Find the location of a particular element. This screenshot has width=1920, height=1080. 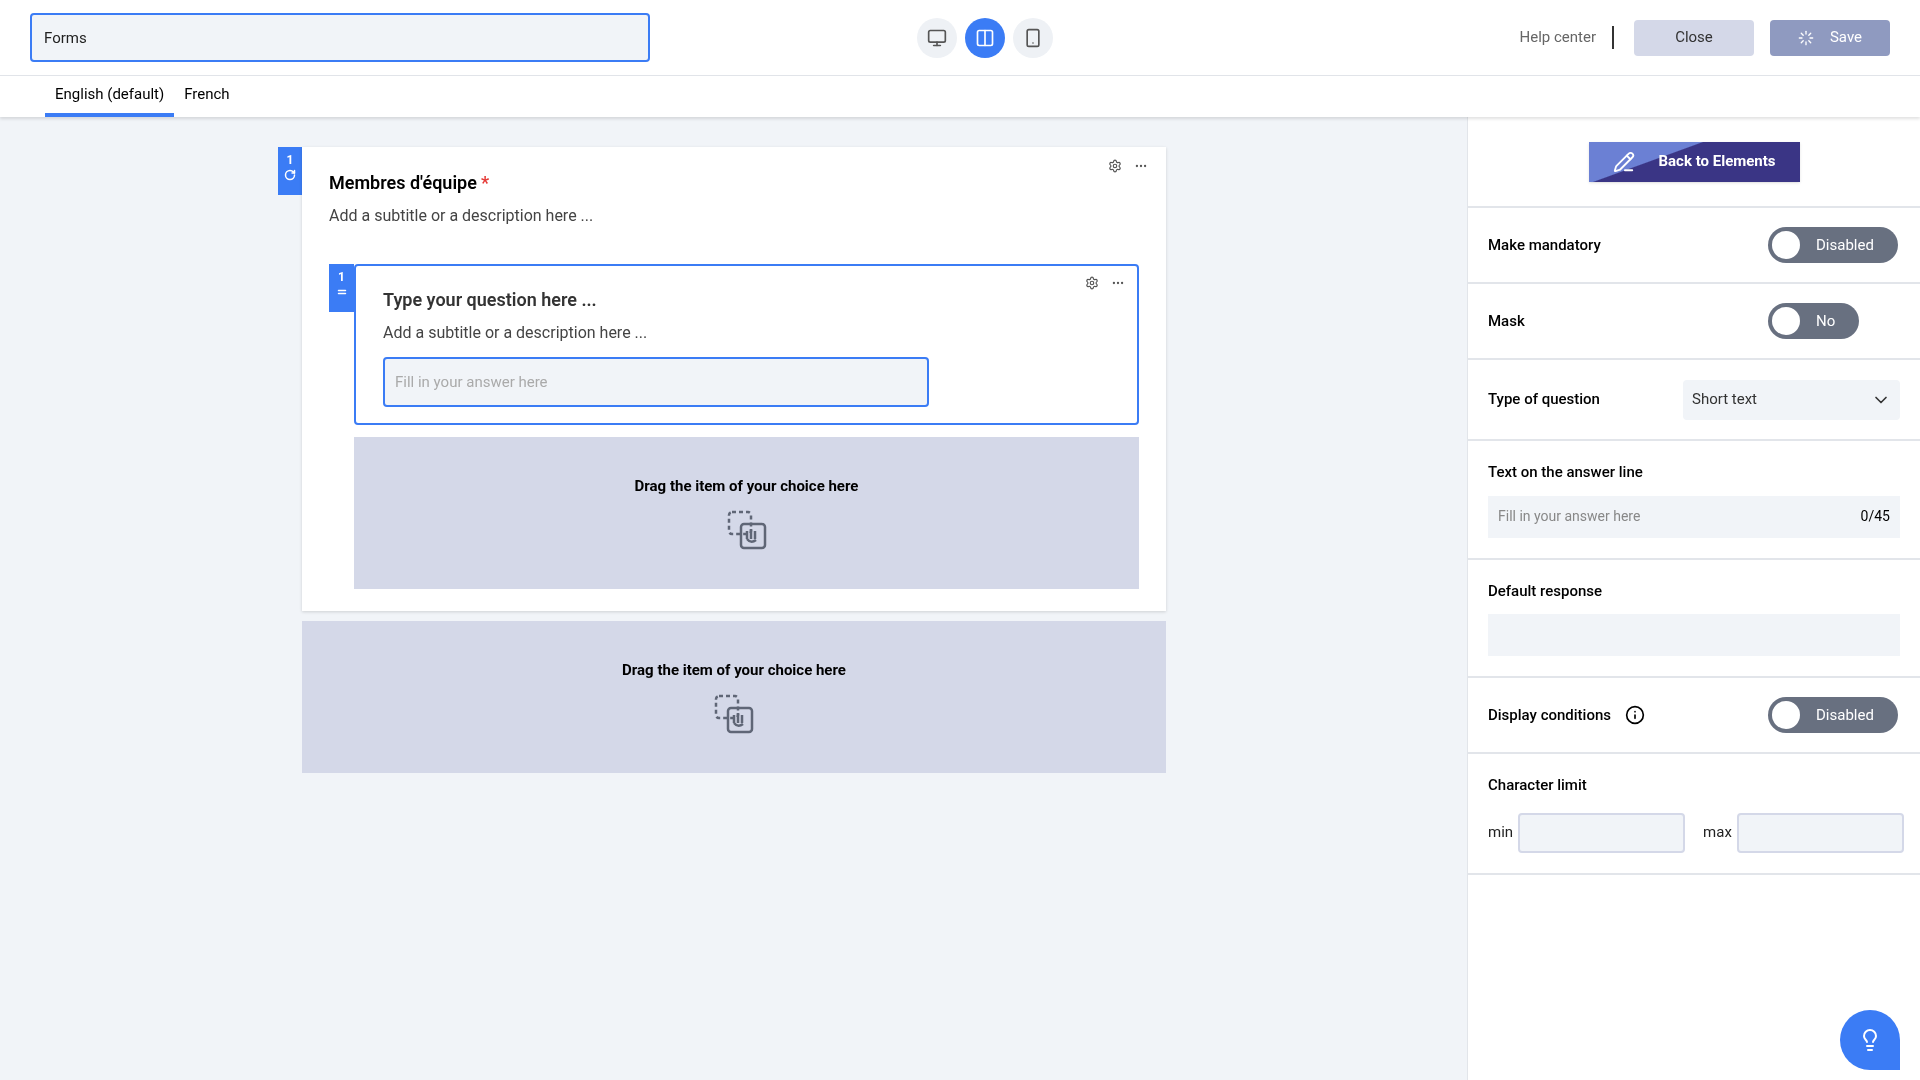

min-field is located at coordinates (1602, 832).